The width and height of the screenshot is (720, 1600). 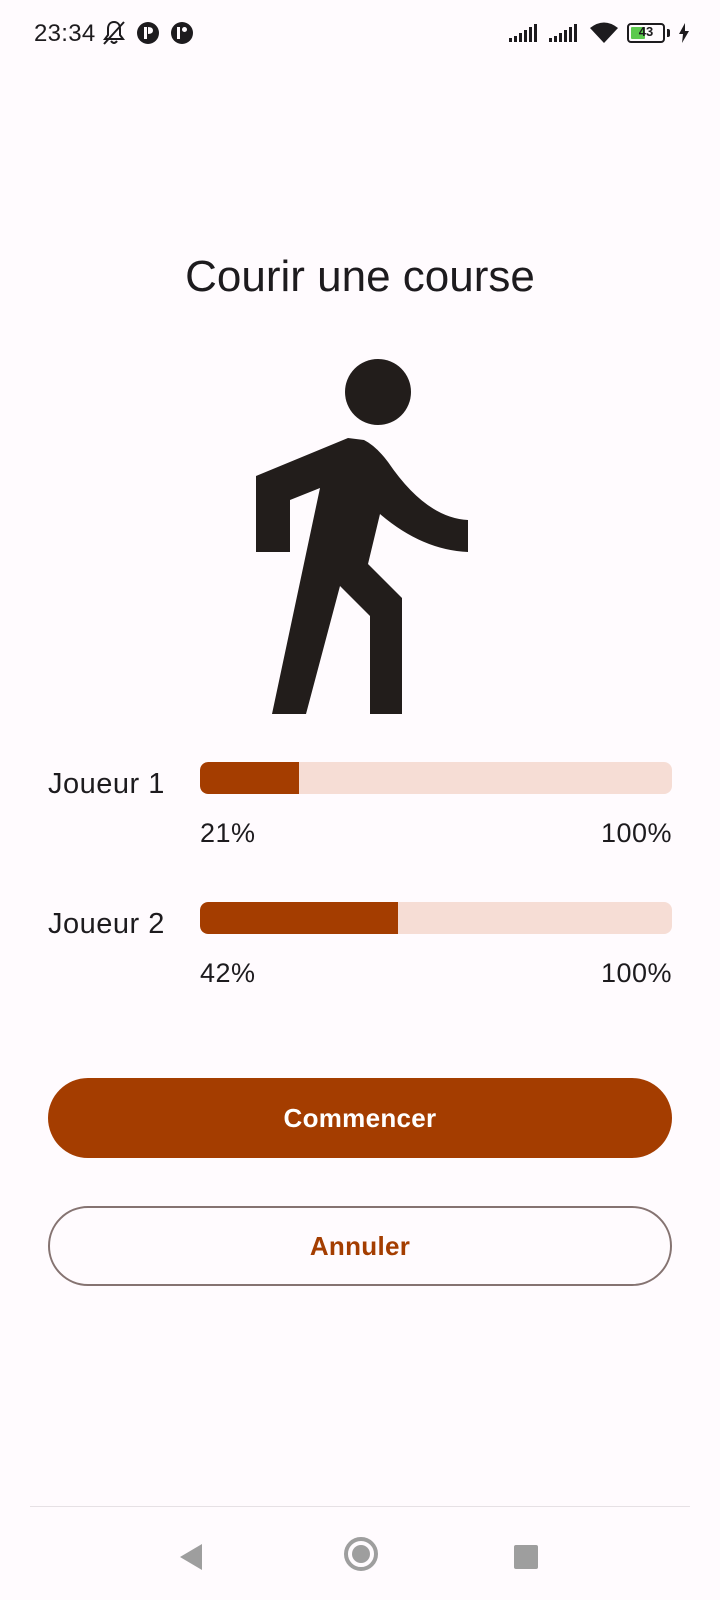 I want to click on battery-level: 43, so click(x=646, y=31).